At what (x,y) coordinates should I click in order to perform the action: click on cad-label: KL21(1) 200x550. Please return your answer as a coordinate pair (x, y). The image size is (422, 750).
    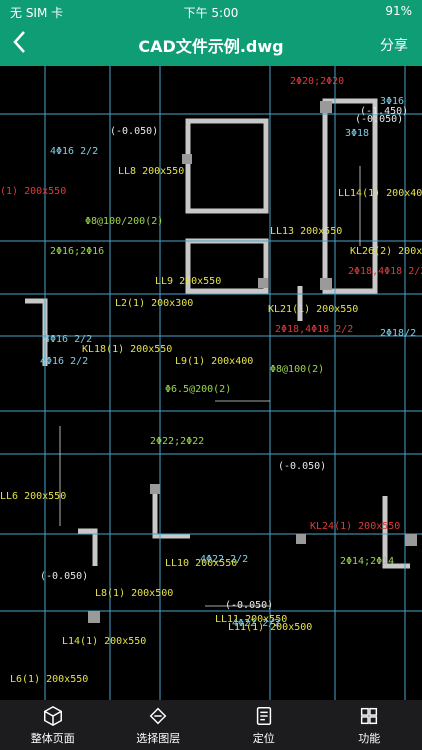
    Looking at the image, I should click on (313, 309).